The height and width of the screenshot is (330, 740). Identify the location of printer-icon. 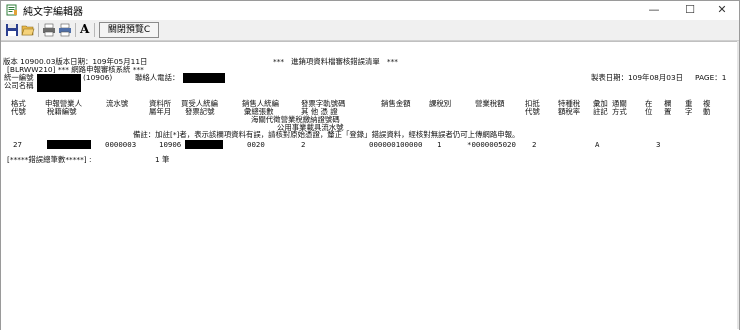
(49, 30).